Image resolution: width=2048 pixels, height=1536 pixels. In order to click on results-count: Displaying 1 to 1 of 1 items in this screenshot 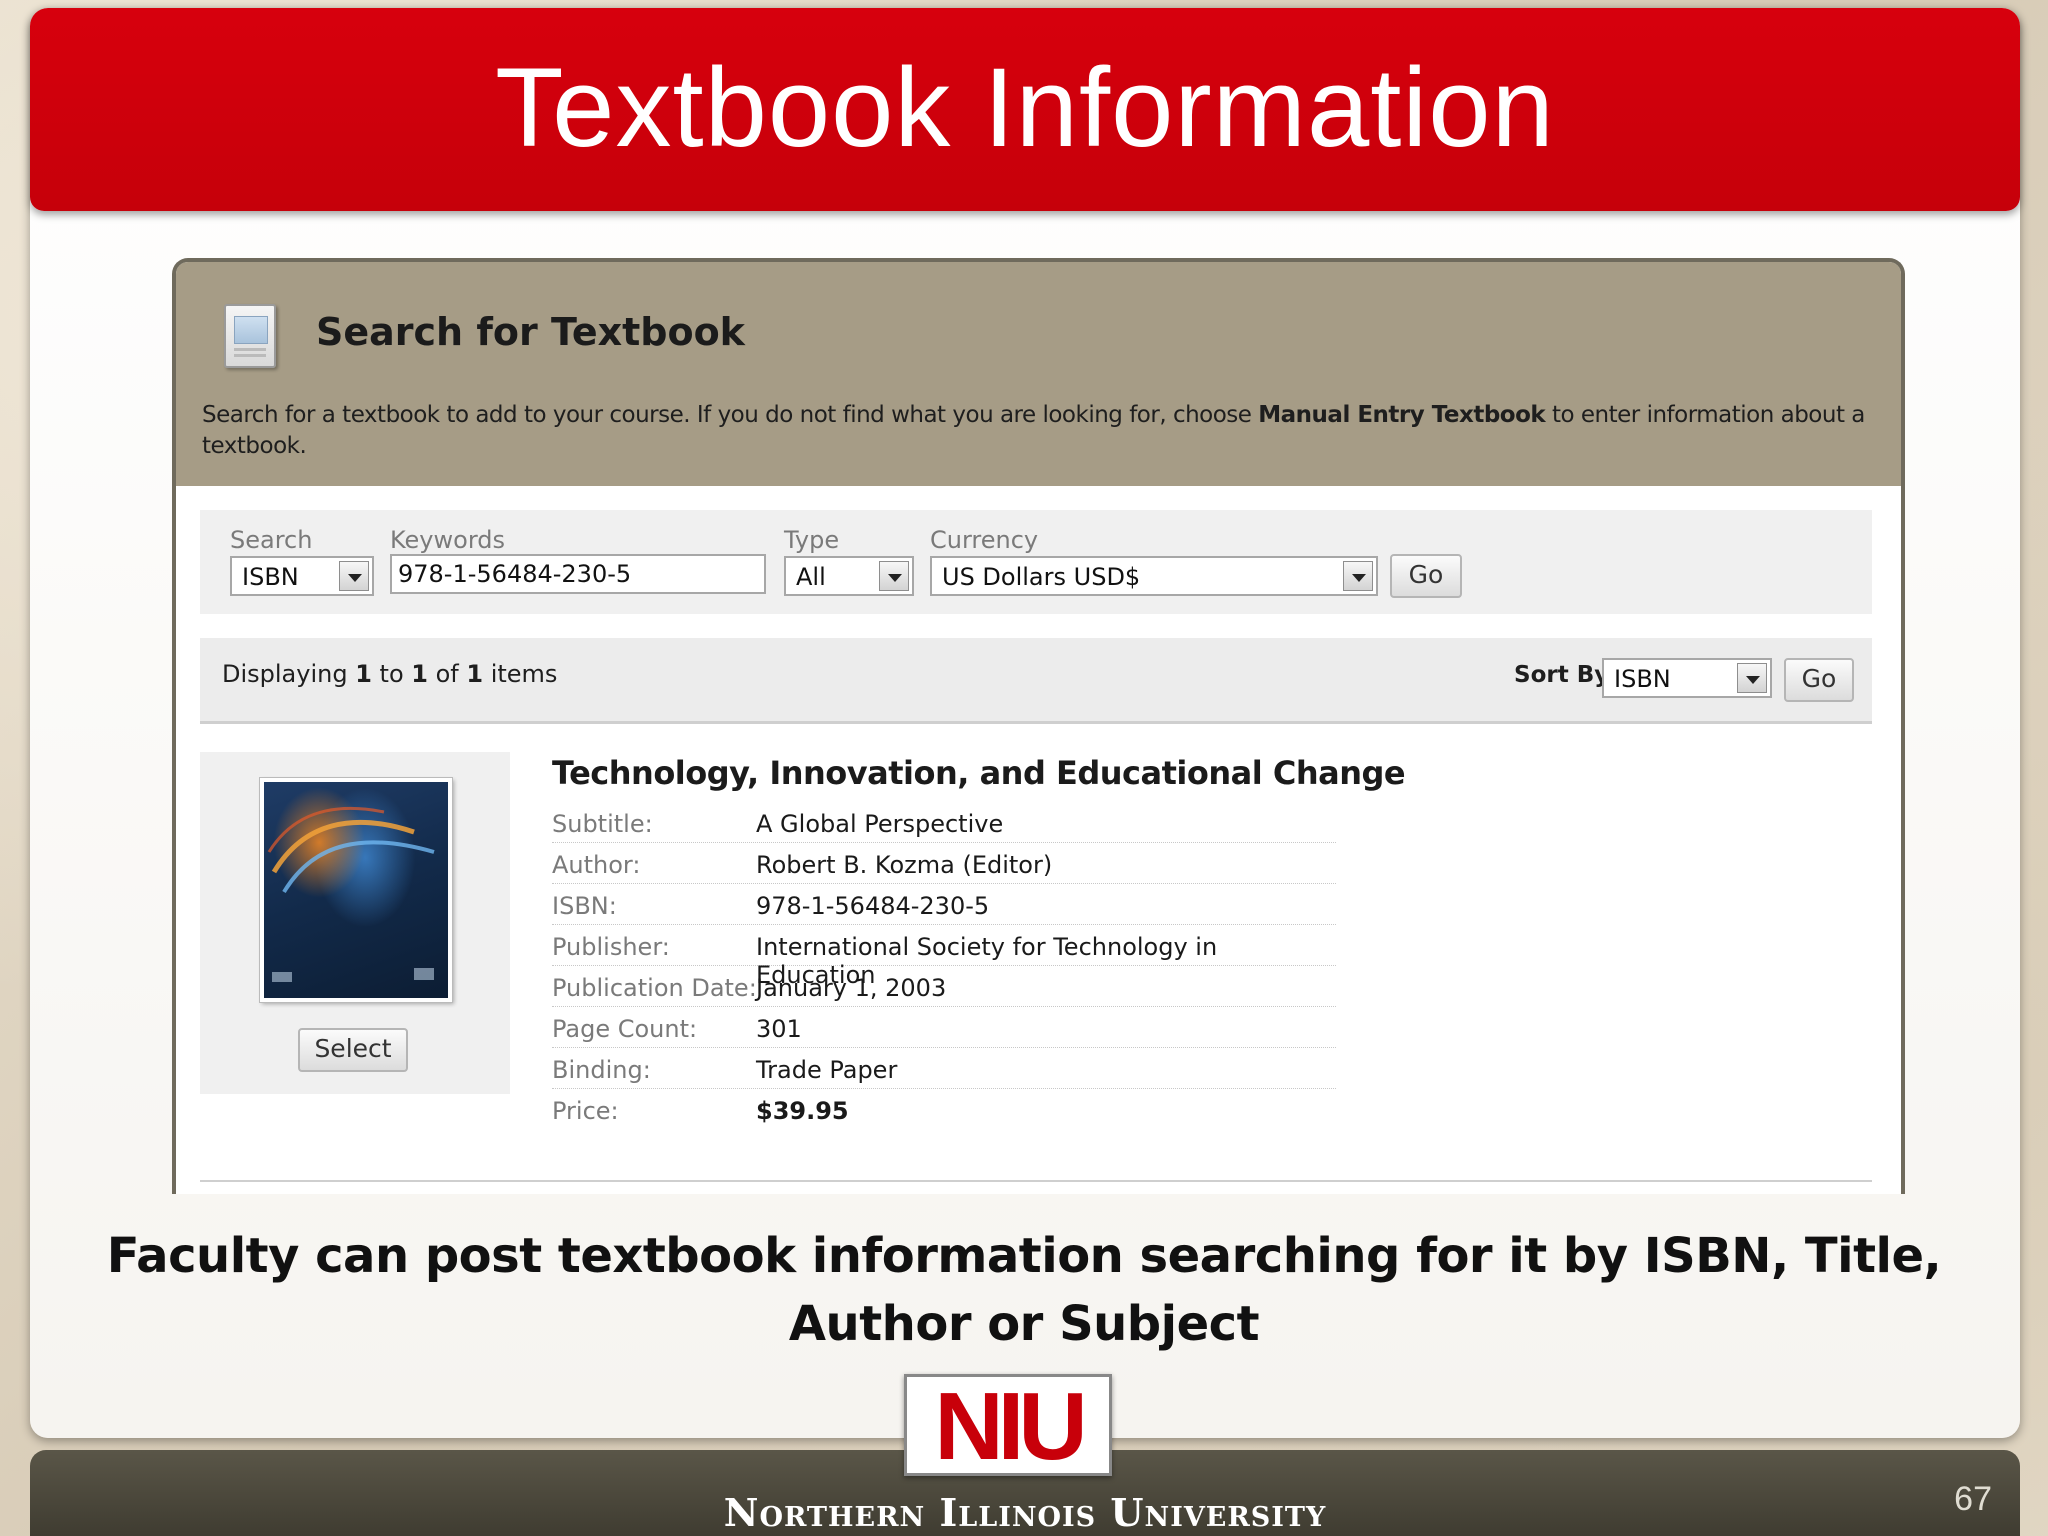, I will do `click(390, 674)`.